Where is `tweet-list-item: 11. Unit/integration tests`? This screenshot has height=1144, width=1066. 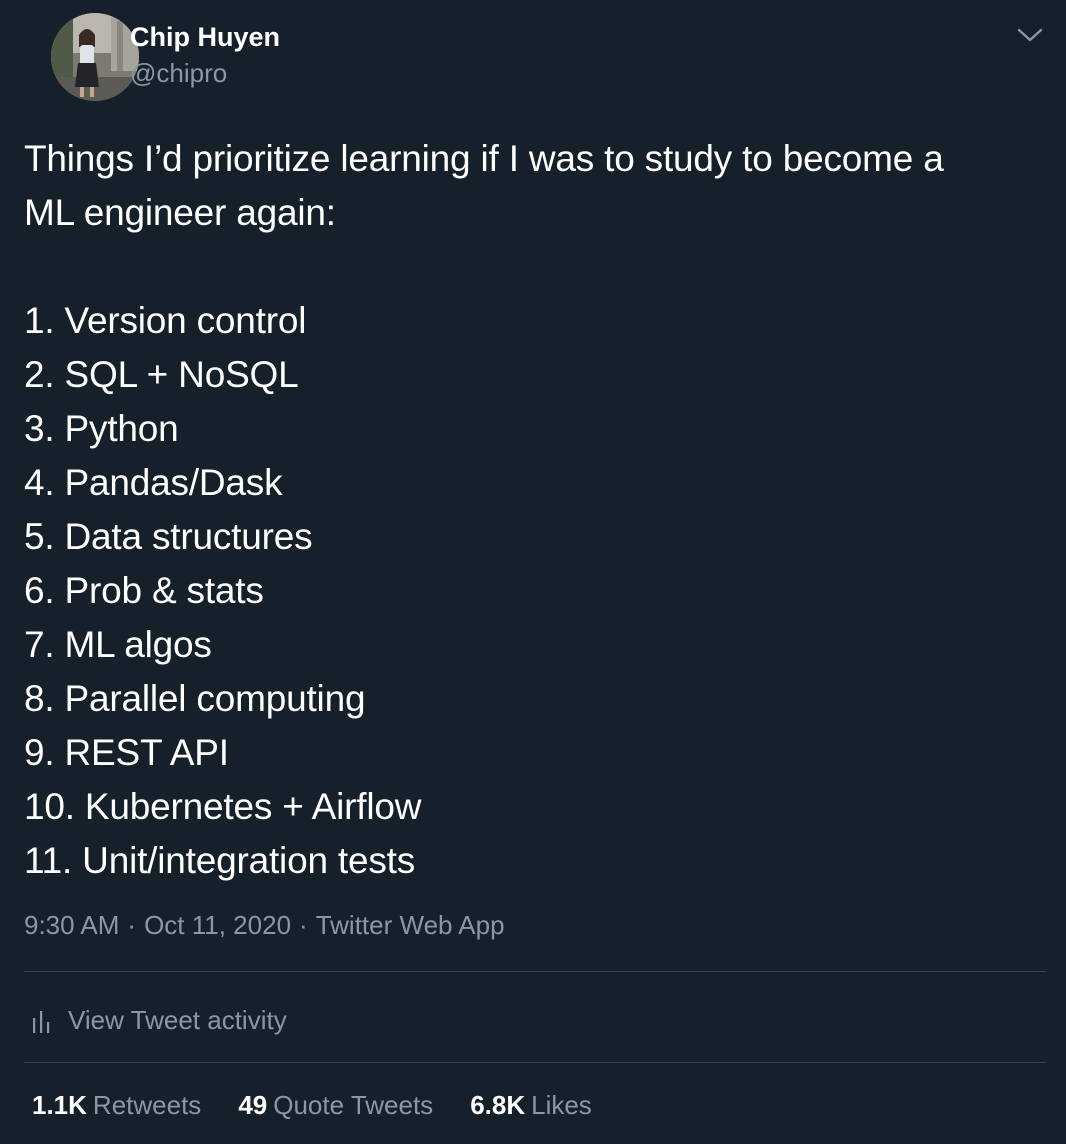
tweet-list-item: 11. Unit/integration tests is located at coordinates (220, 860).